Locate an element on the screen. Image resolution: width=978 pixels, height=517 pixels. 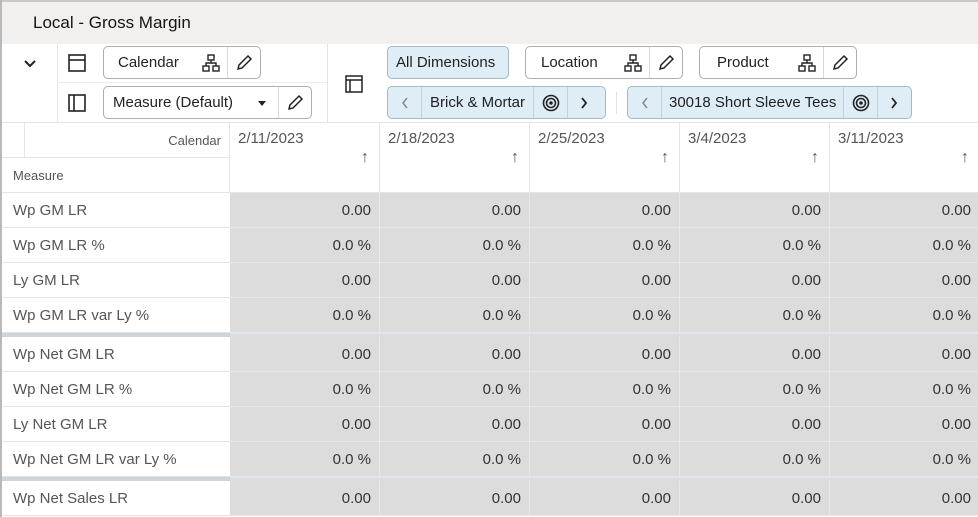
product-navigator: 30018 Short Sleeve Tees is located at coordinates (769, 102).